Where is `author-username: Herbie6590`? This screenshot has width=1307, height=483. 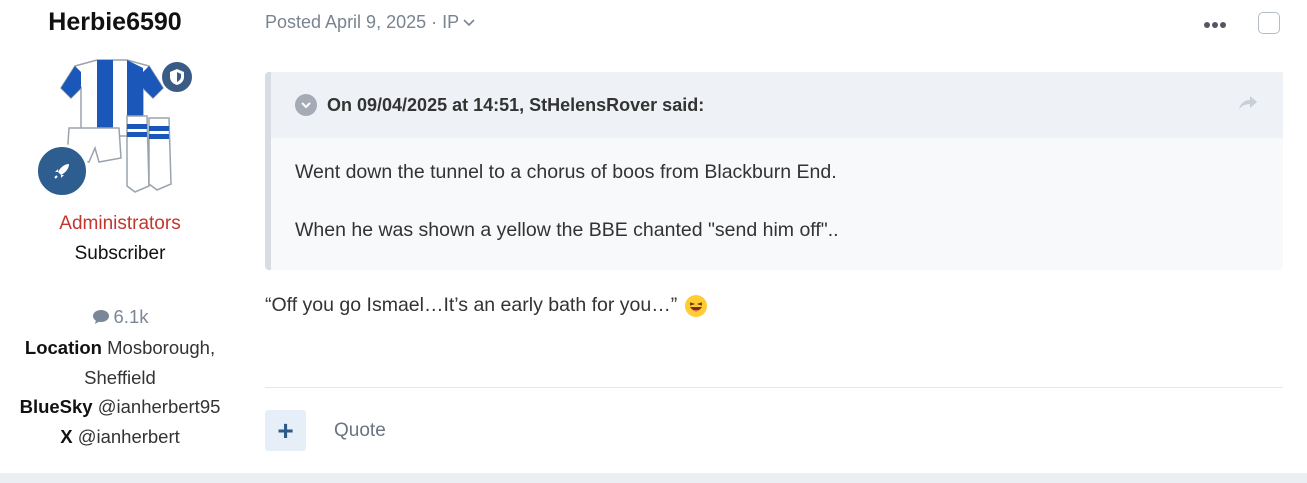 author-username: Herbie6590 is located at coordinates (115, 22).